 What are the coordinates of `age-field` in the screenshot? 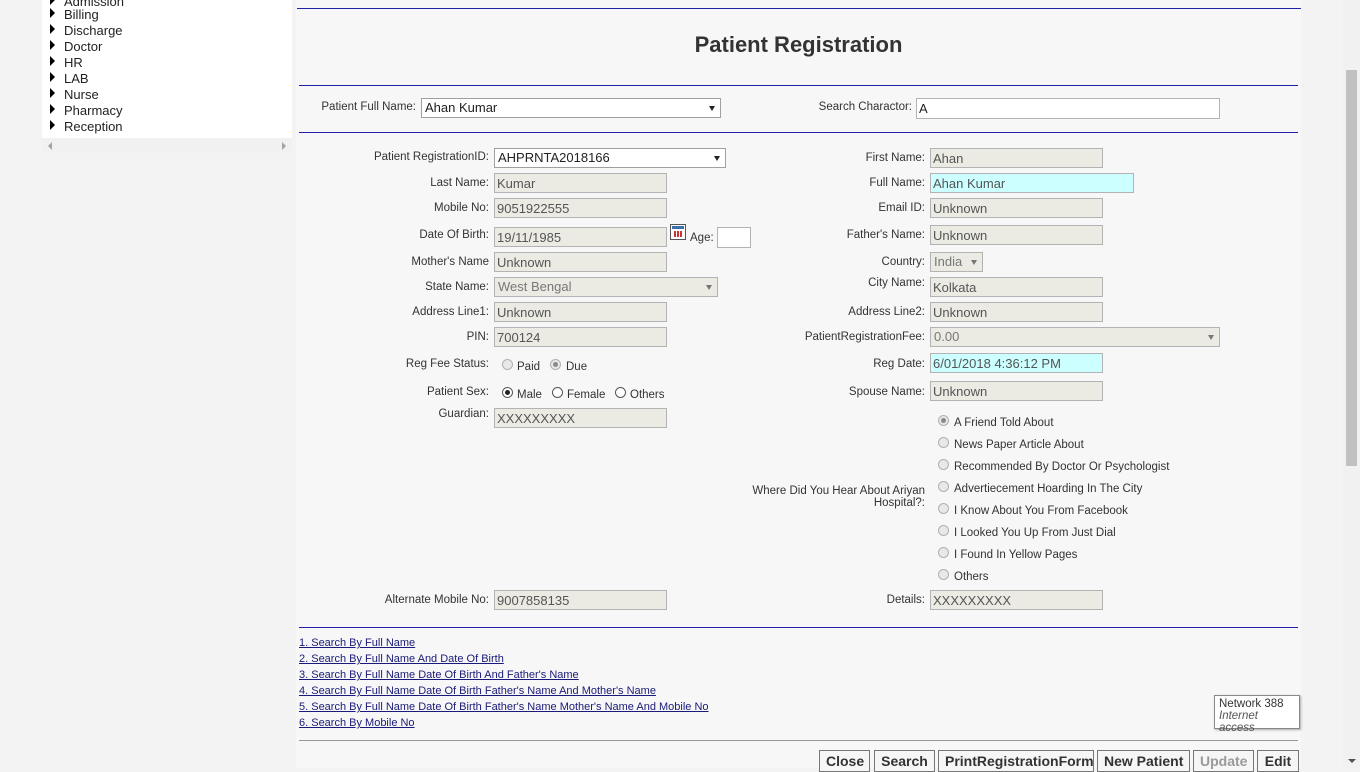 It's located at (734, 237).